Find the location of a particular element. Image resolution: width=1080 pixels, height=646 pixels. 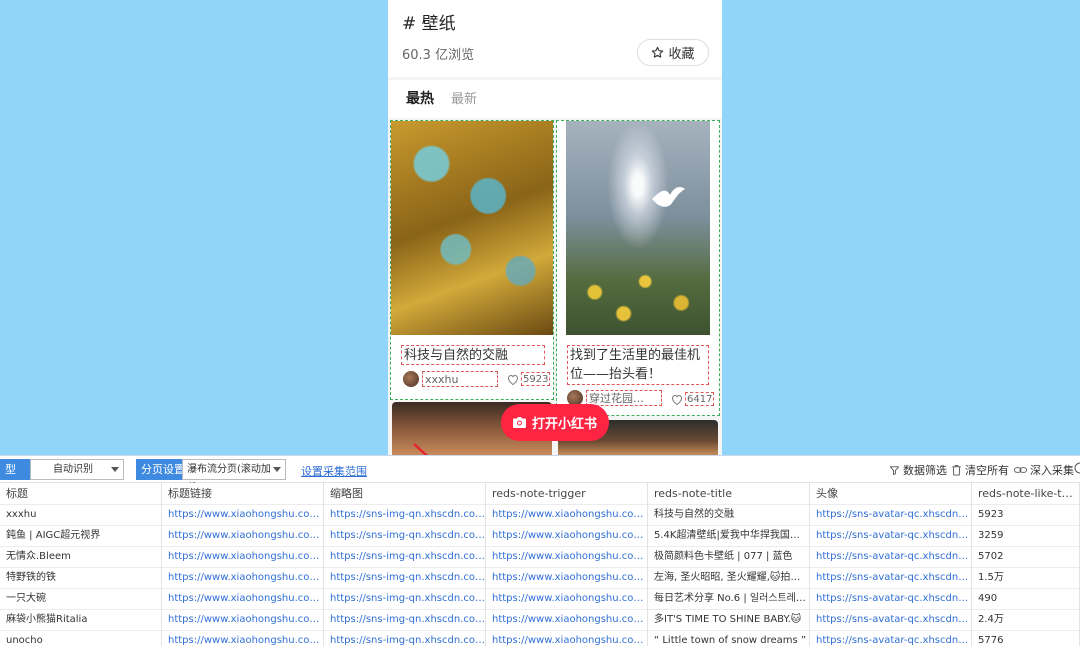

column-header: reds-note-trigger is located at coordinates (567, 494).